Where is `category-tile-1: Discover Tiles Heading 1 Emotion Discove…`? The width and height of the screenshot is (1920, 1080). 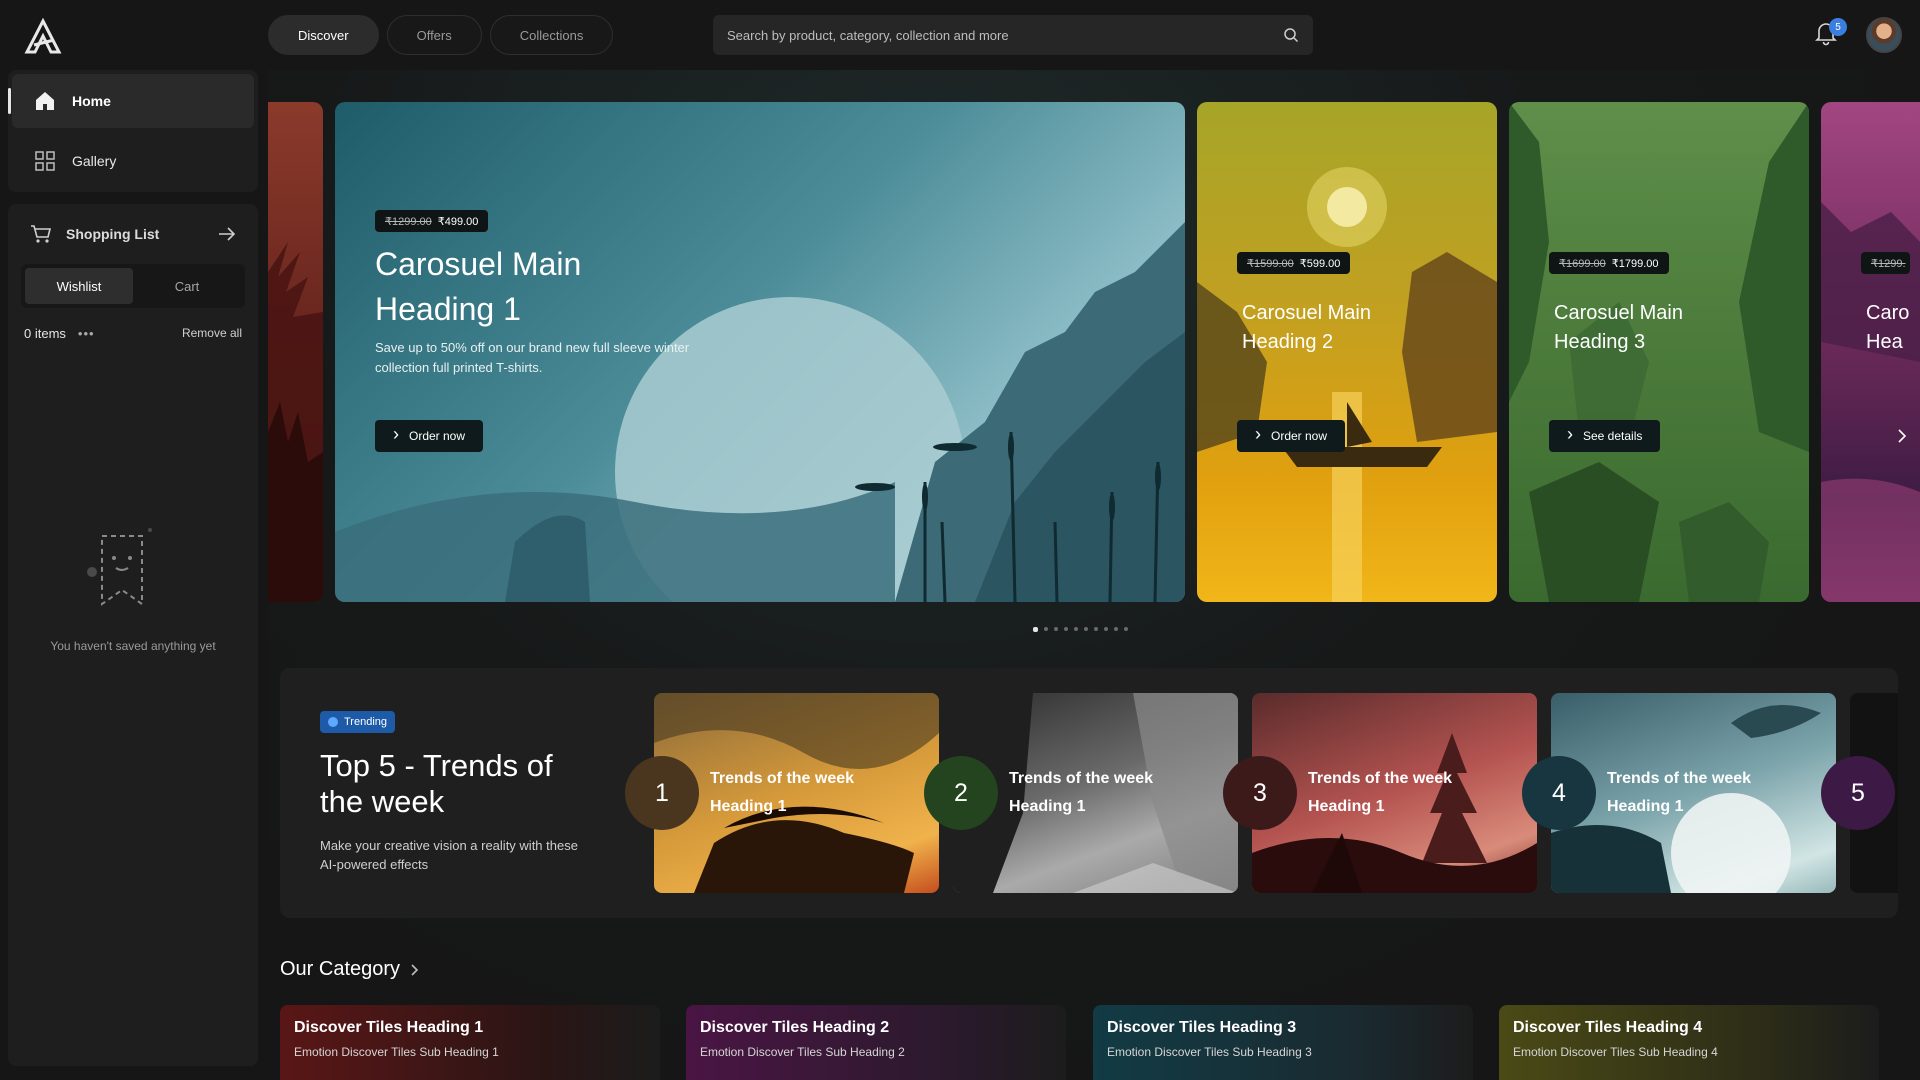 category-tile-1: Discover Tiles Heading 1 Emotion Discove… is located at coordinates (470, 1042).